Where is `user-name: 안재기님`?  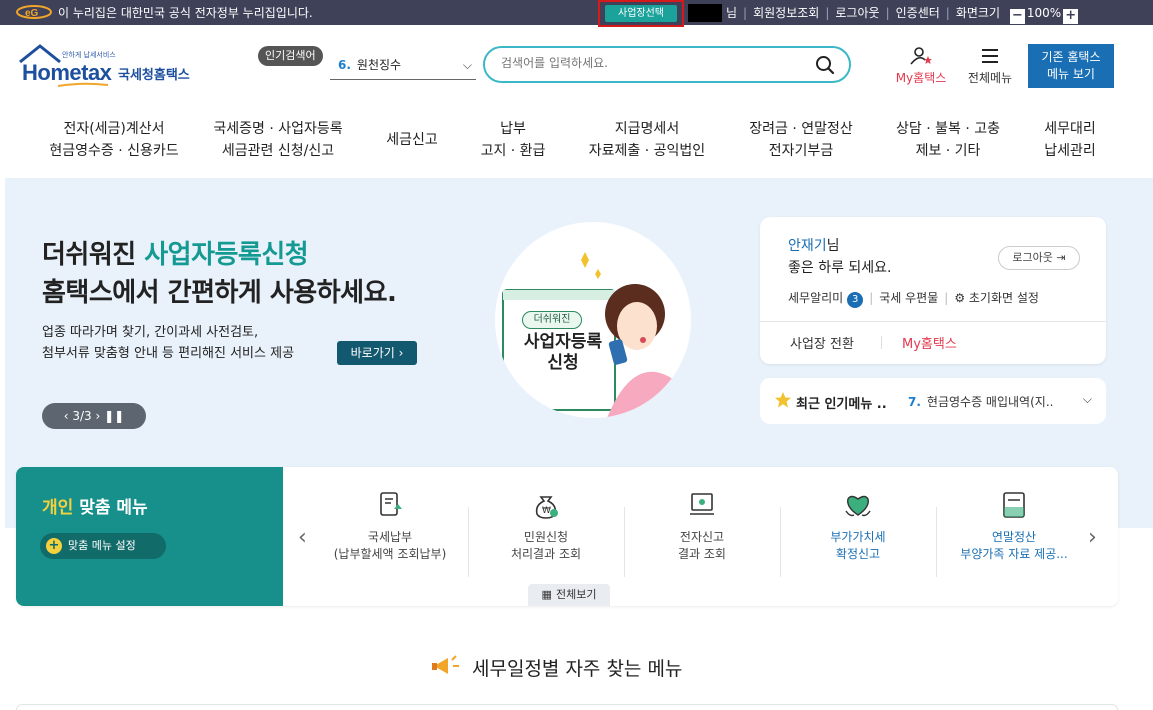
user-name: 안재기님 is located at coordinates (814, 246).